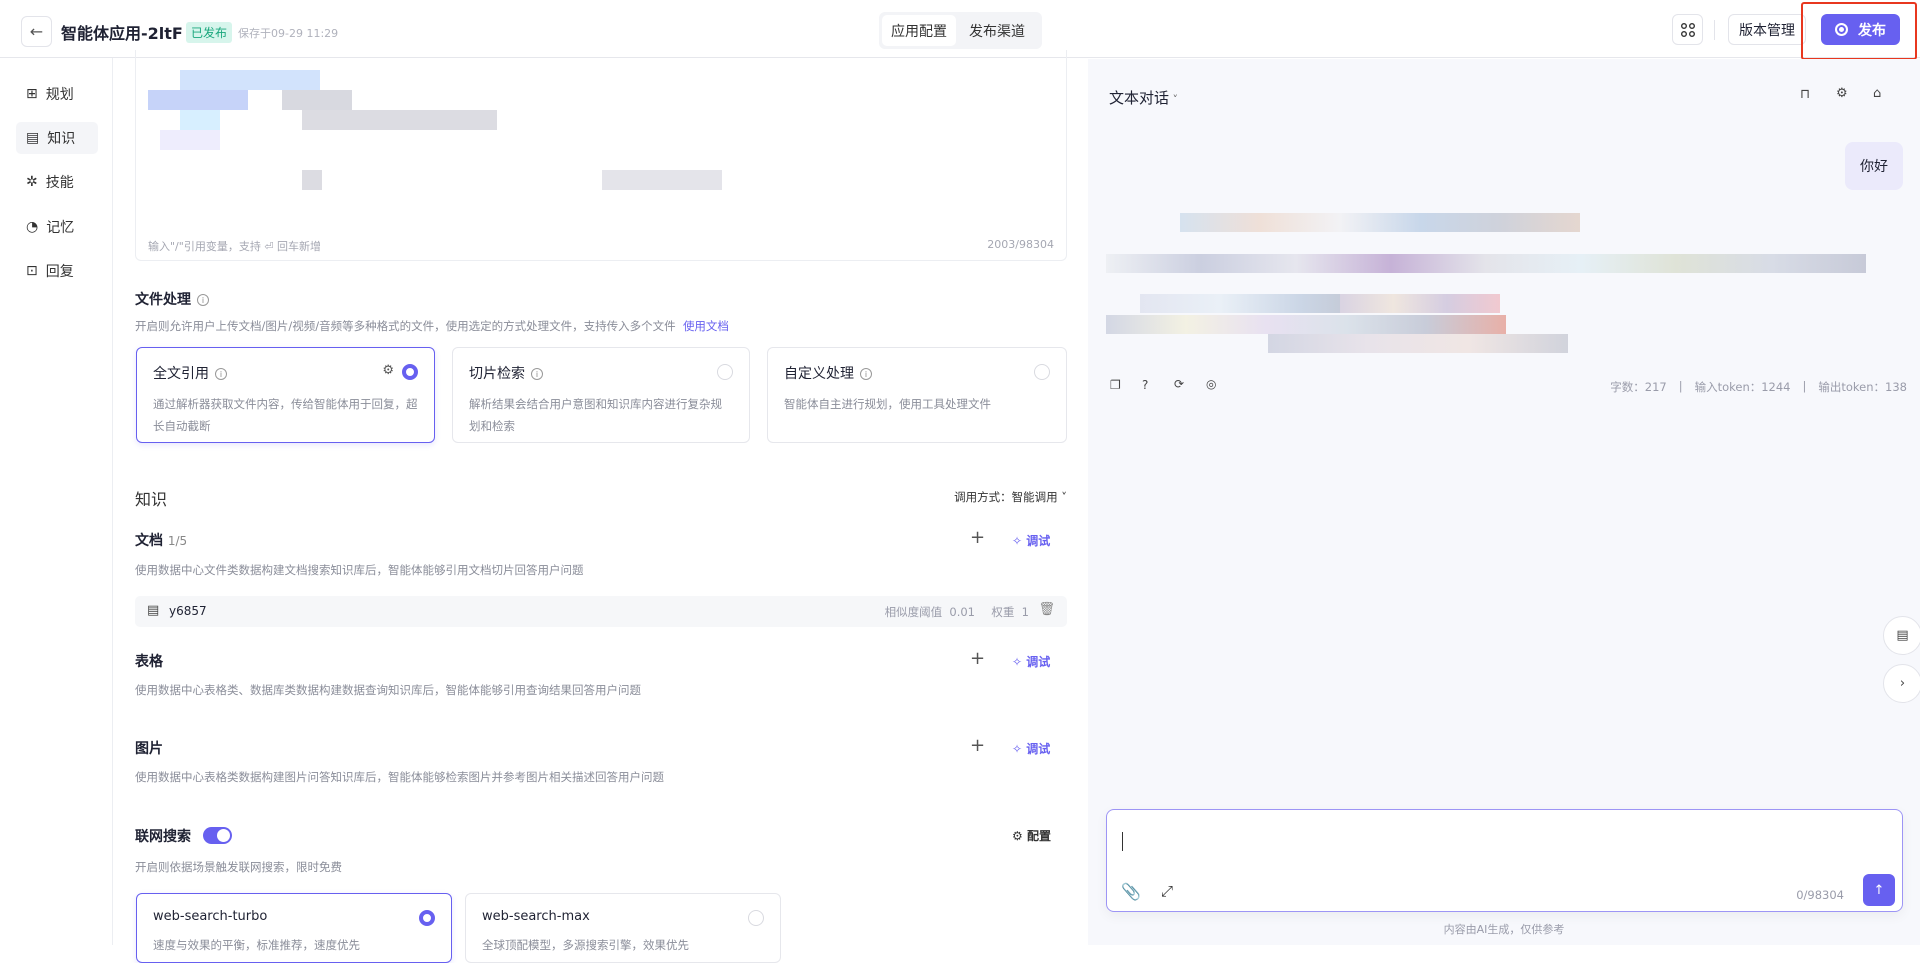 This screenshot has height=963, width=1920. What do you see at coordinates (32, 182) in the screenshot?
I see `sparkle-icon: ✲` at bounding box center [32, 182].